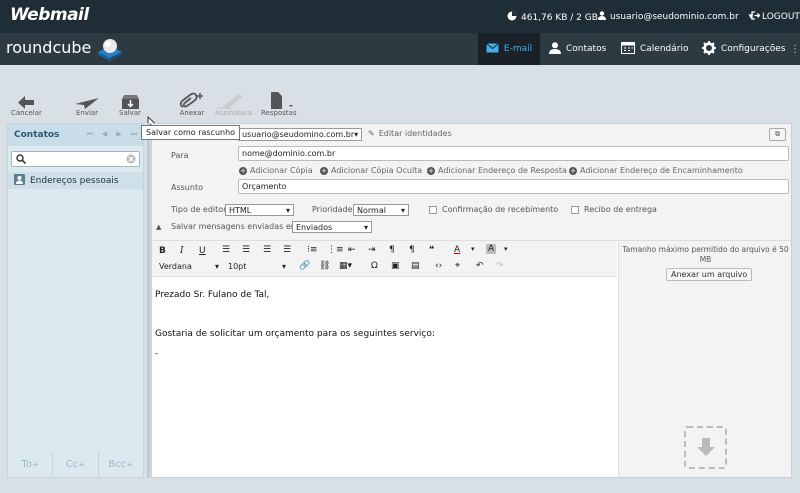 This screenshot has width=800, height=493. What do you see at coordinates (743, 49) in the screenshot?
I see `nav-settings: Configurações` at bounding box center [743, 49].